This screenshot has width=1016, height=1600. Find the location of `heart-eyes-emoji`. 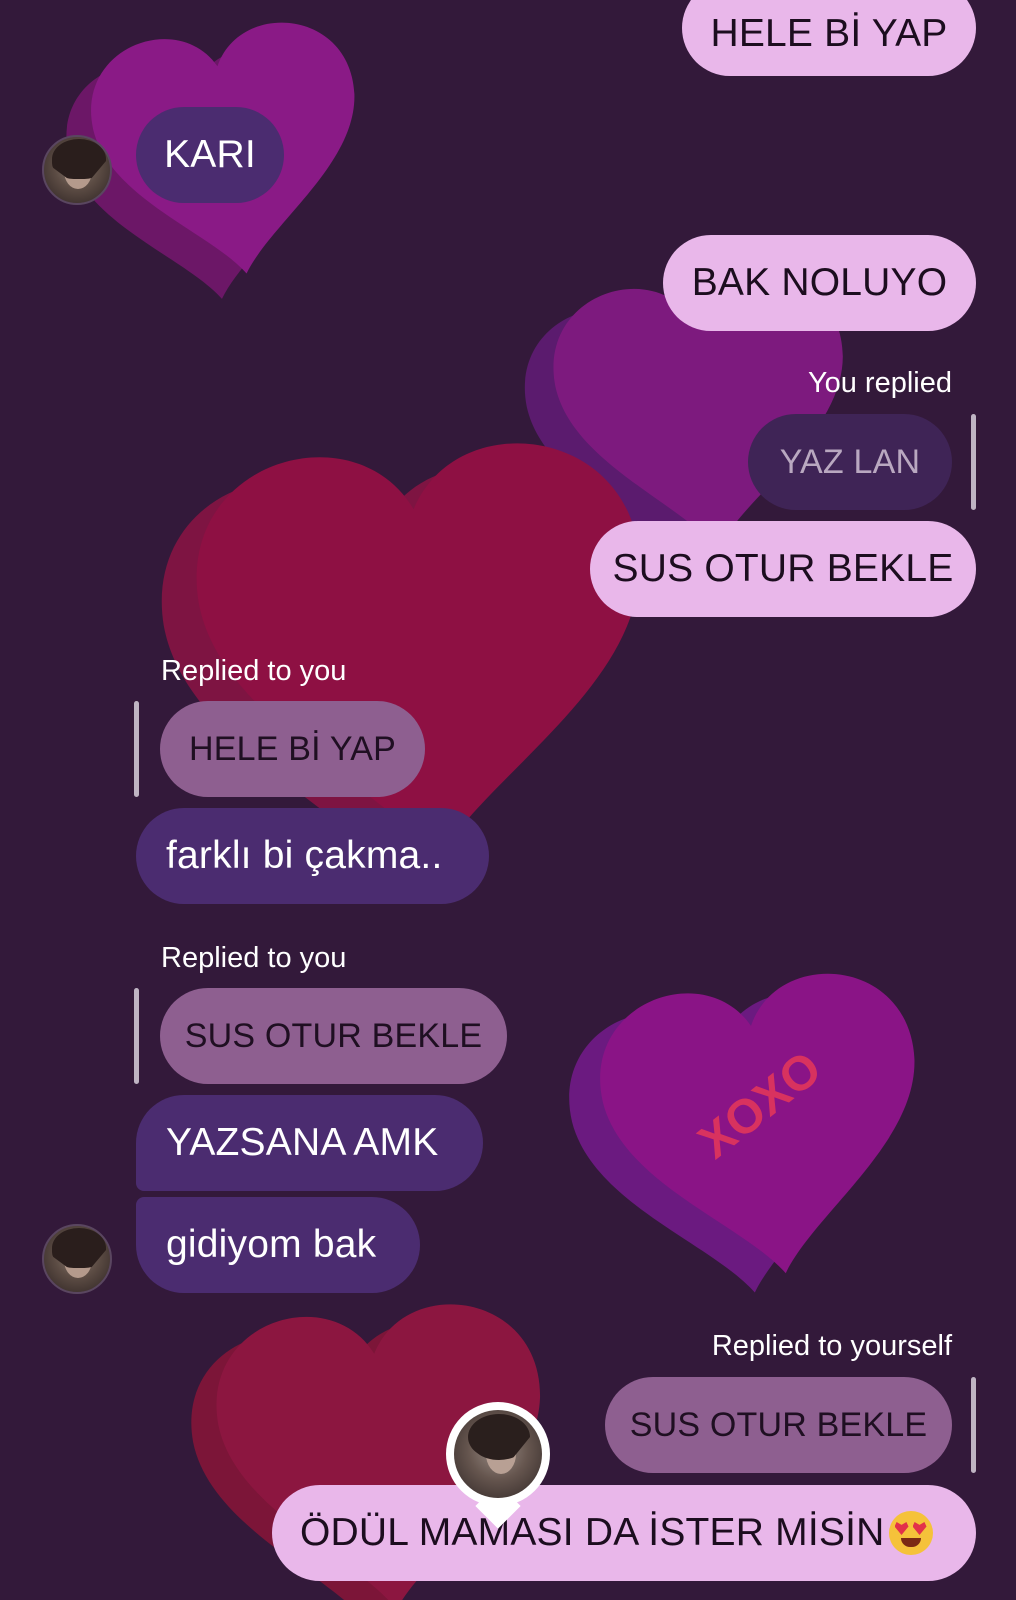

heart-eyes-emoji is located at coordinates (910, 1533).